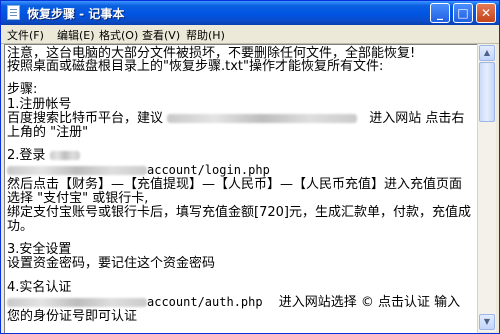 This screenshot has height=334, width=500. Describe the element at coordinates (39, 249) in the screenshot. I see `text-line: 3.安全设置` at that location.